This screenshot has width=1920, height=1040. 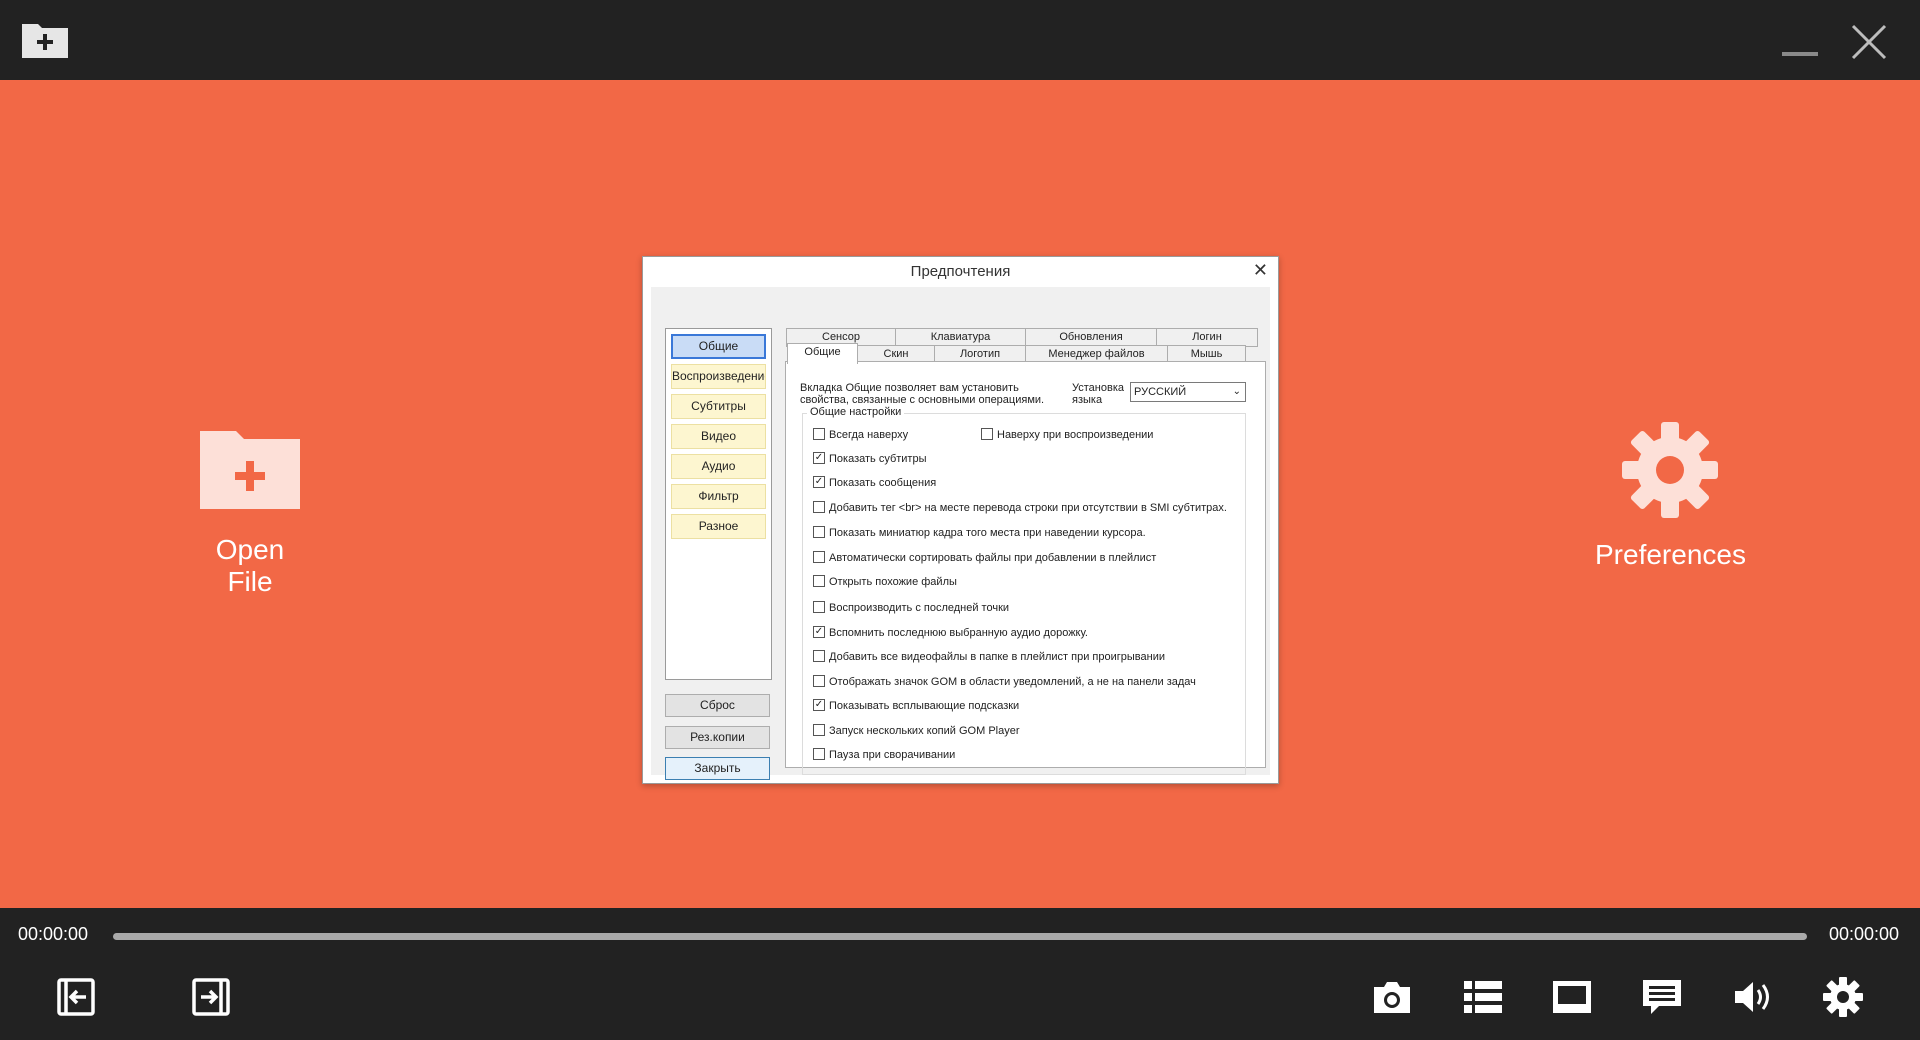 What do you see at coordinates (960, 974) in the screenshot?
I see `control-bar` at bounding box center [960, 974].